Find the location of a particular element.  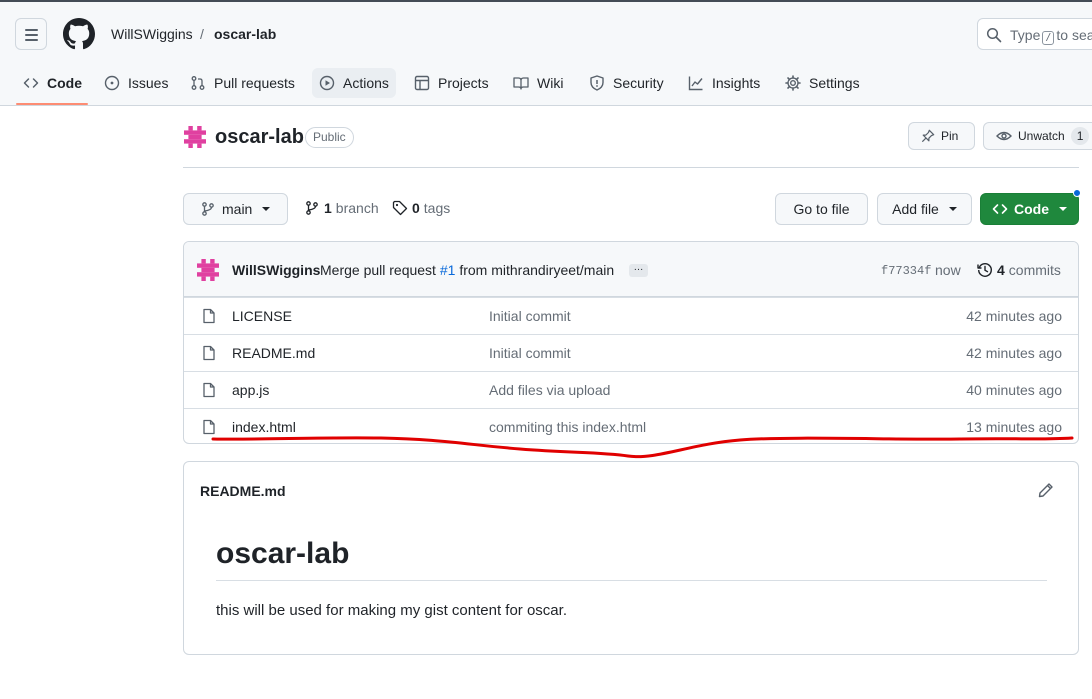

search-placeholder: Type / to sea is located at coordinates (1051, 36).